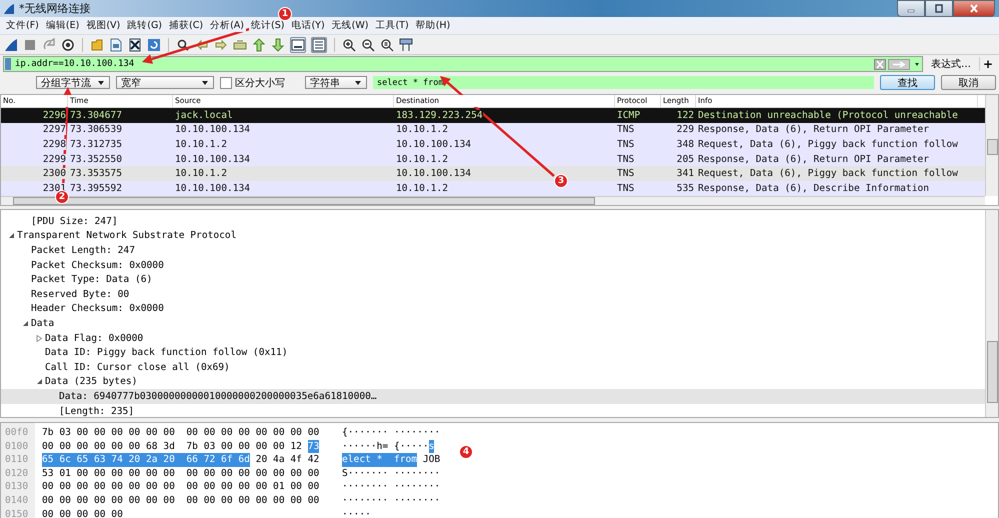 This screenshot has height=518, width=999. I want to click on search-type-dropdown: 字符串, so click(336, 82).